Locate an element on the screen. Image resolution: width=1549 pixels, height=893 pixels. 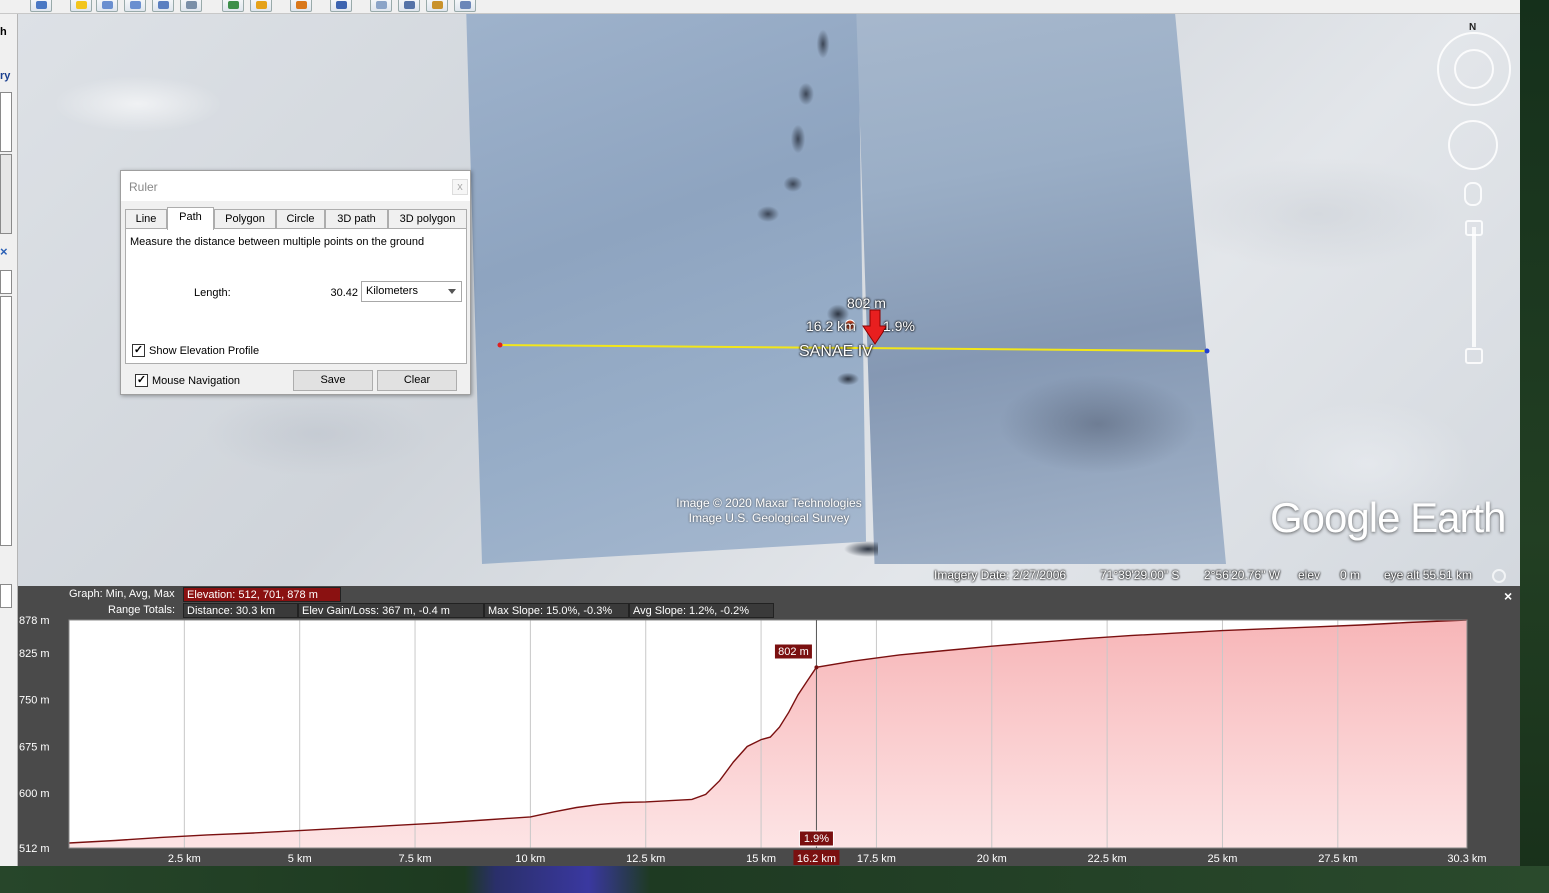
tab-3d-path: 3D path is located at coordinates (356, 219).